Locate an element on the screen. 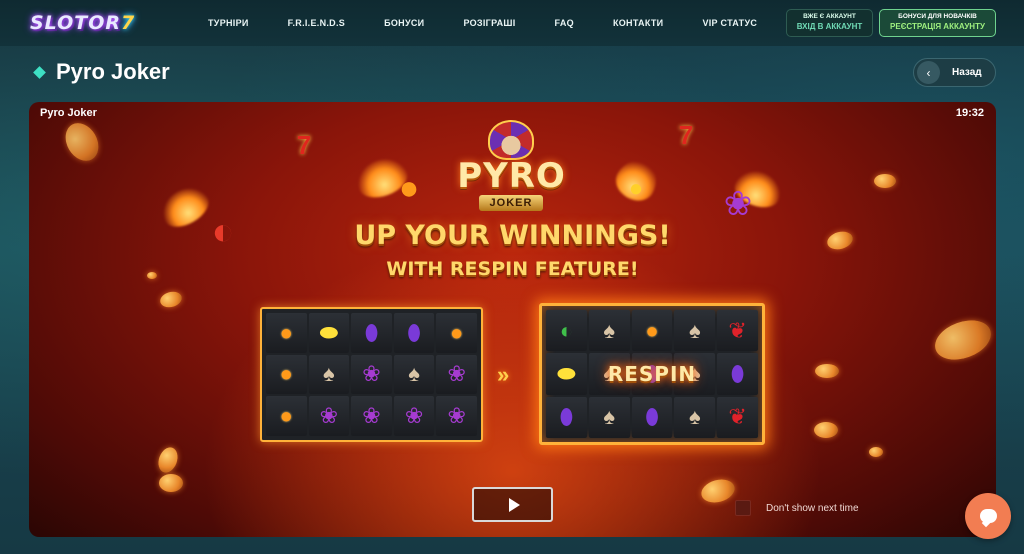 This screenshot has height=554, width=1024. reels-before: ● ⬬ ⬮ ⬮ ● ● ♠ ❀ ♠ ❀ ● ❀ ❀ ❀ ❀ is located at coordinates (371, 374).